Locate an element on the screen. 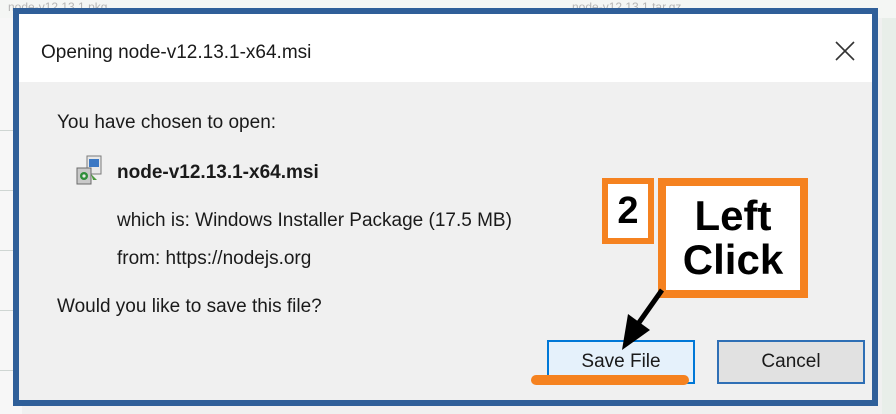 Image resolution: width=896 pixels, height=414 pixels. file-source-info: from: https://nodejs.org is located at coordinates (214, 258).